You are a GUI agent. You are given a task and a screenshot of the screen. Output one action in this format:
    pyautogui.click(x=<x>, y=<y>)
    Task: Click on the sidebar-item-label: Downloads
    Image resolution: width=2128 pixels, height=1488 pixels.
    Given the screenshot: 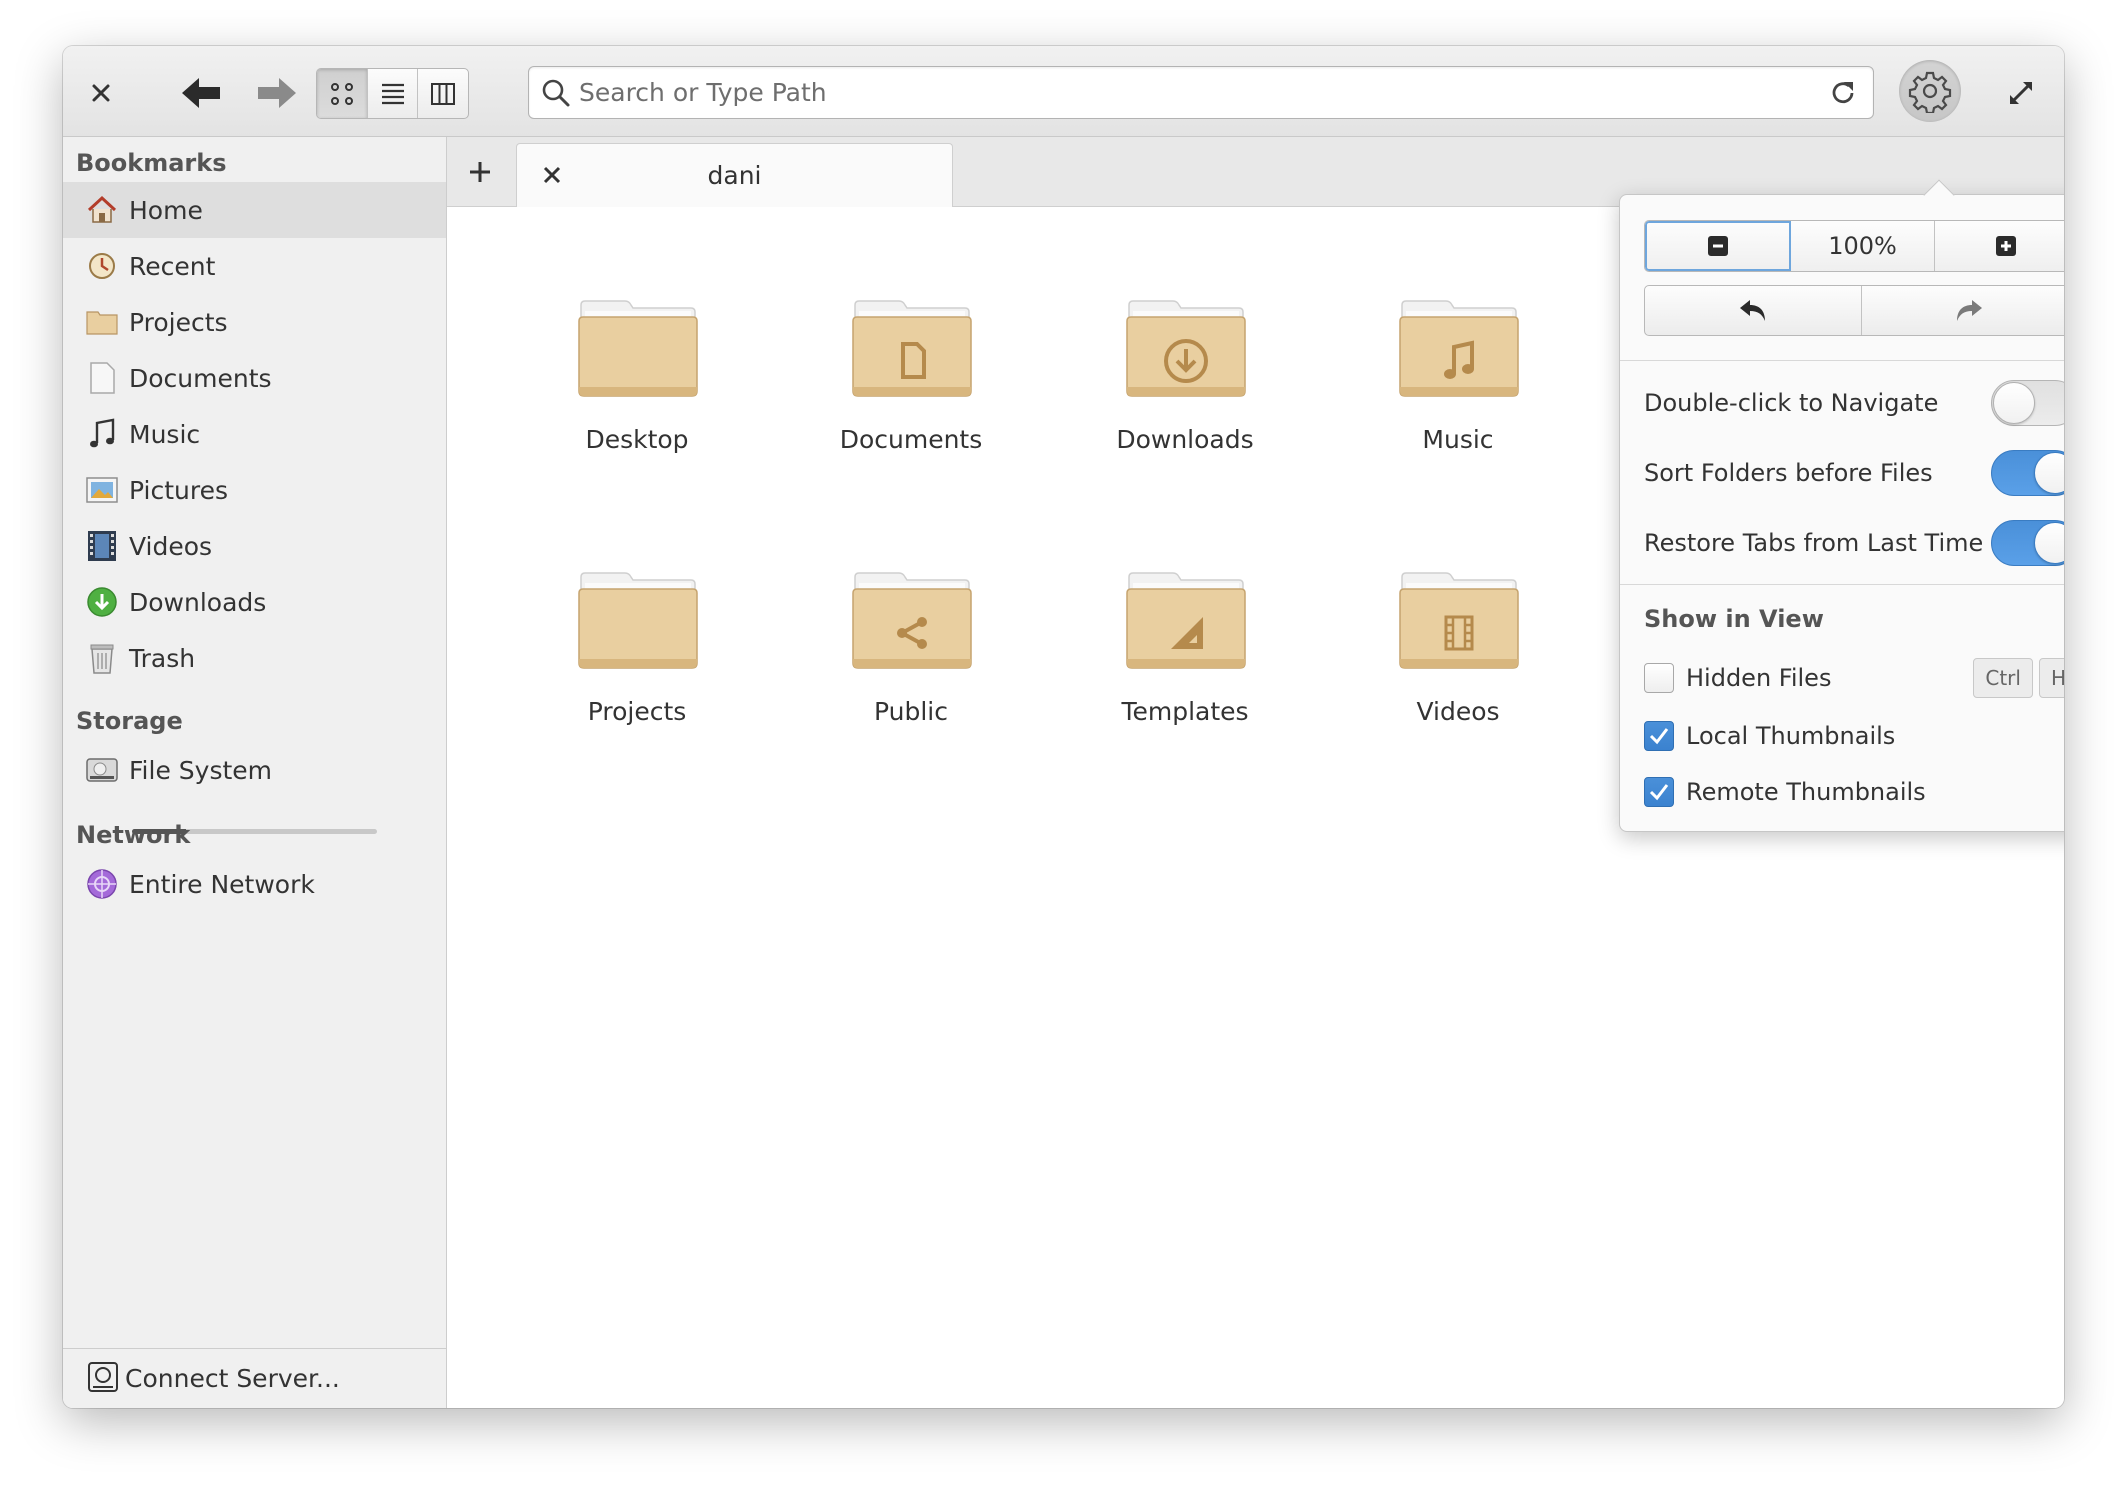 What is the action you would take?
    pyautogui.click(x=198, y=602)
    